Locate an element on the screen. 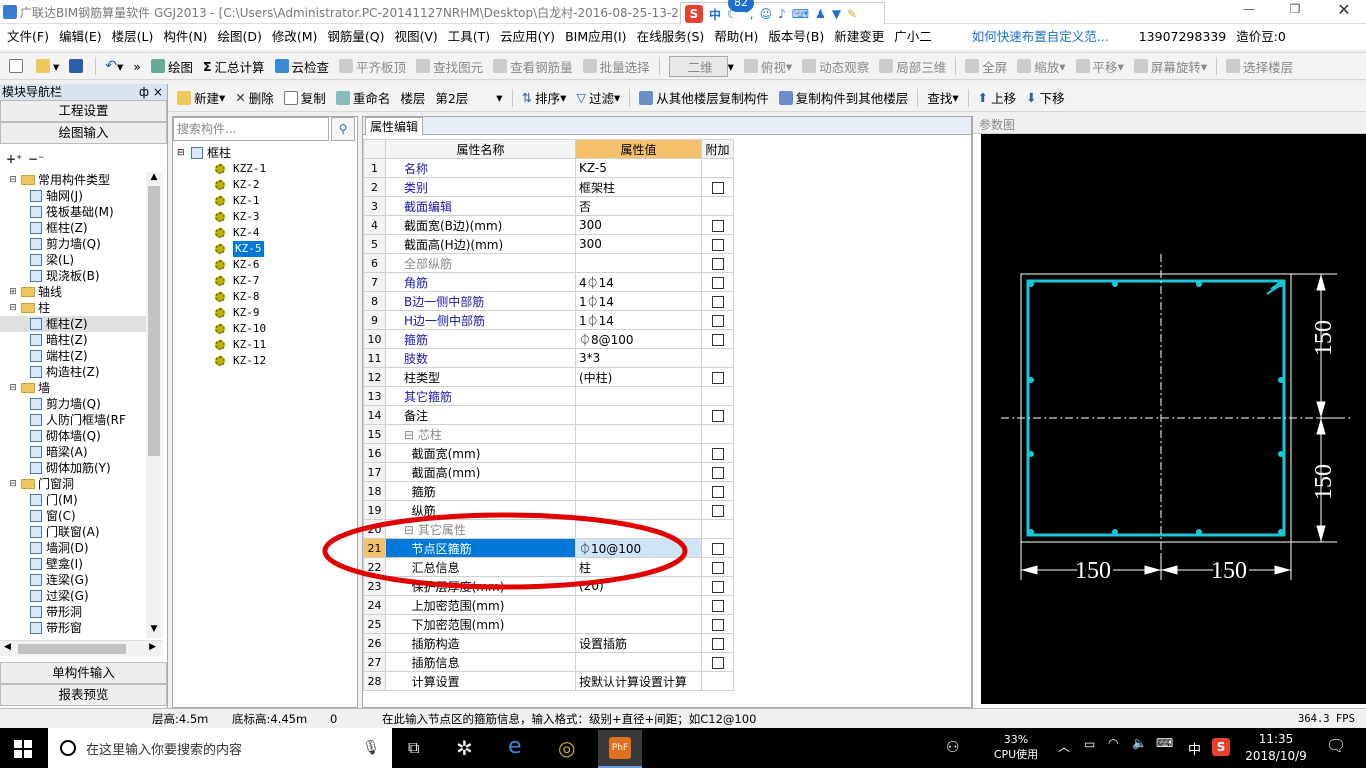 The width and height of the screenshot is (1366, 768). nav-tree-item: 带形窗 is located at coordinates (73, 628).